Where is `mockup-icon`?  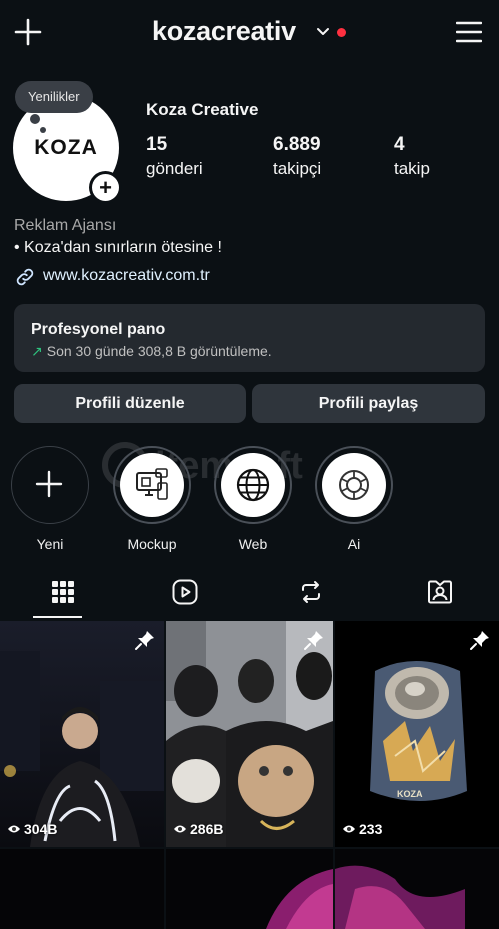
mockup-icon is located at coordinates (152, 484).